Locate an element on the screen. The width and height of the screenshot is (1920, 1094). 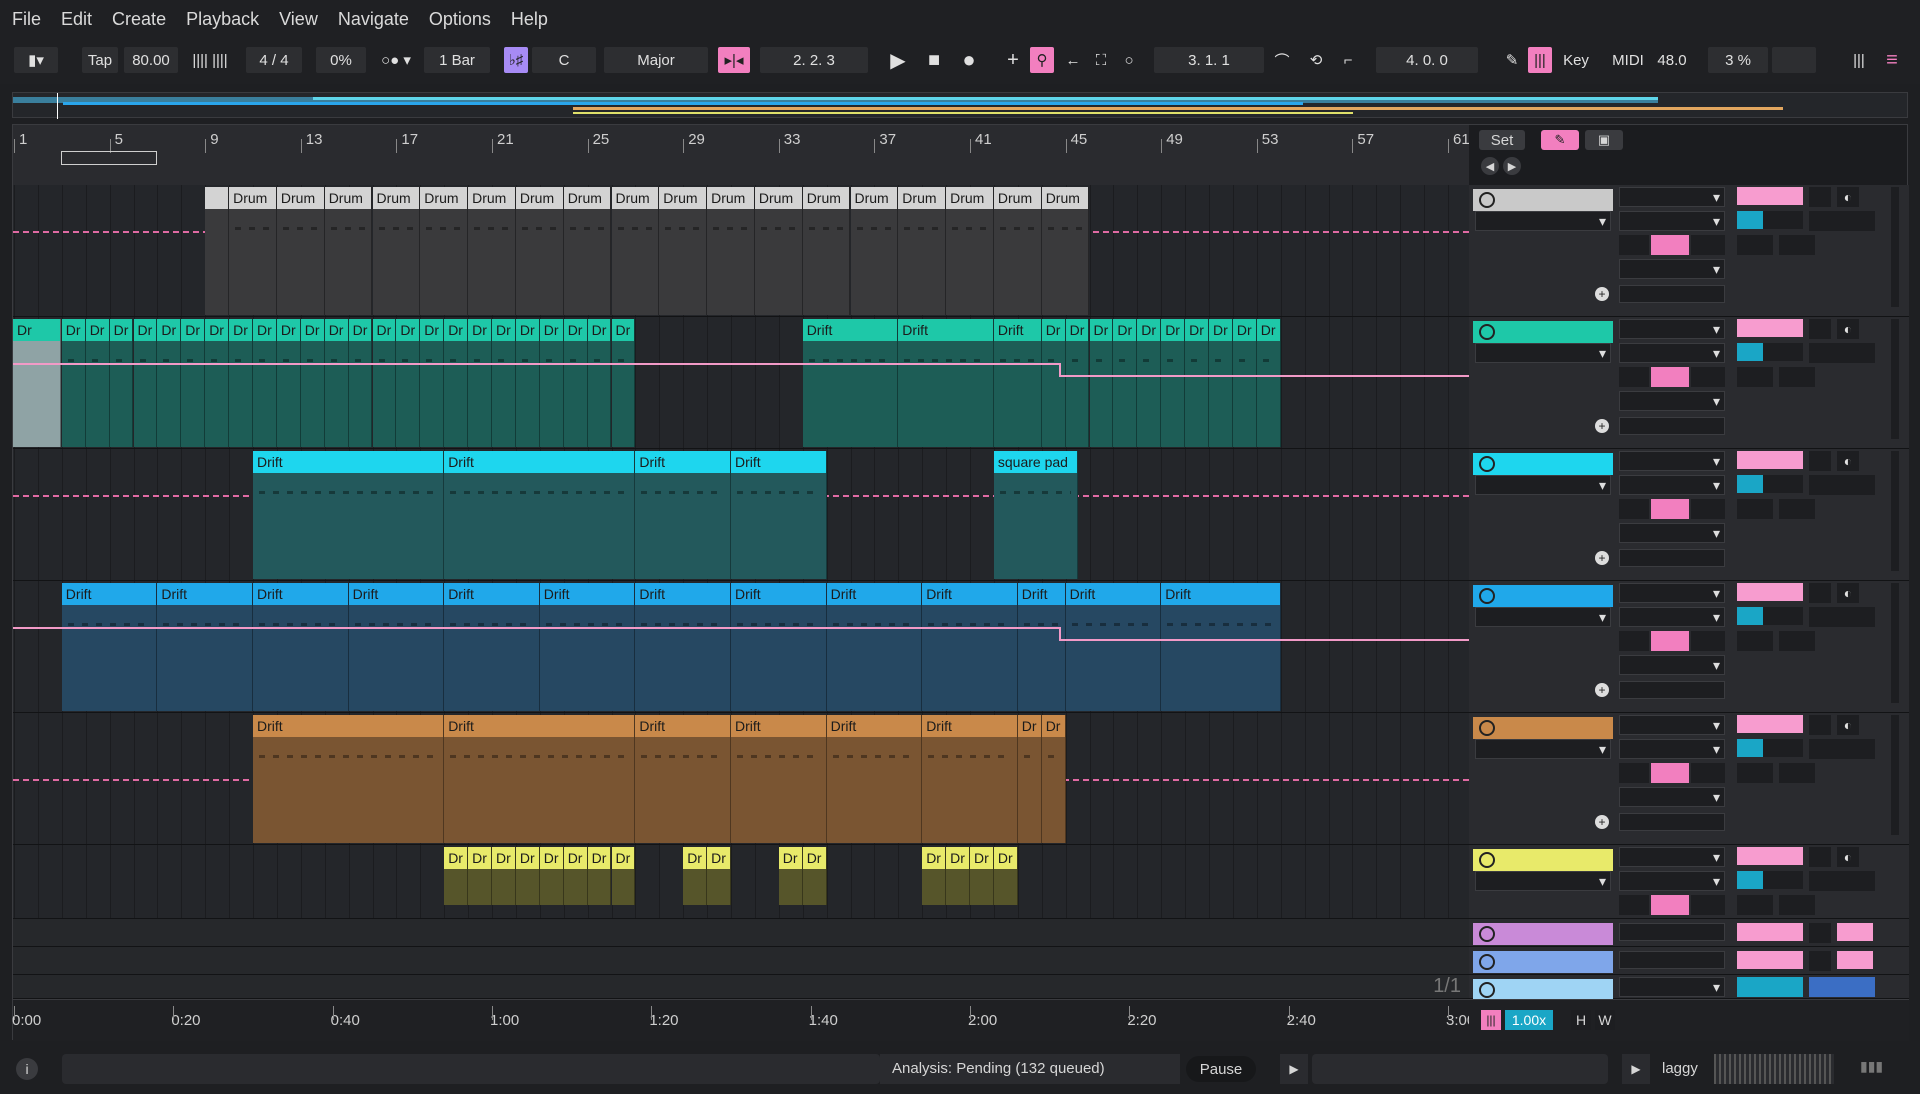
track-header: ◐ is located at coordinates (1689, 882).